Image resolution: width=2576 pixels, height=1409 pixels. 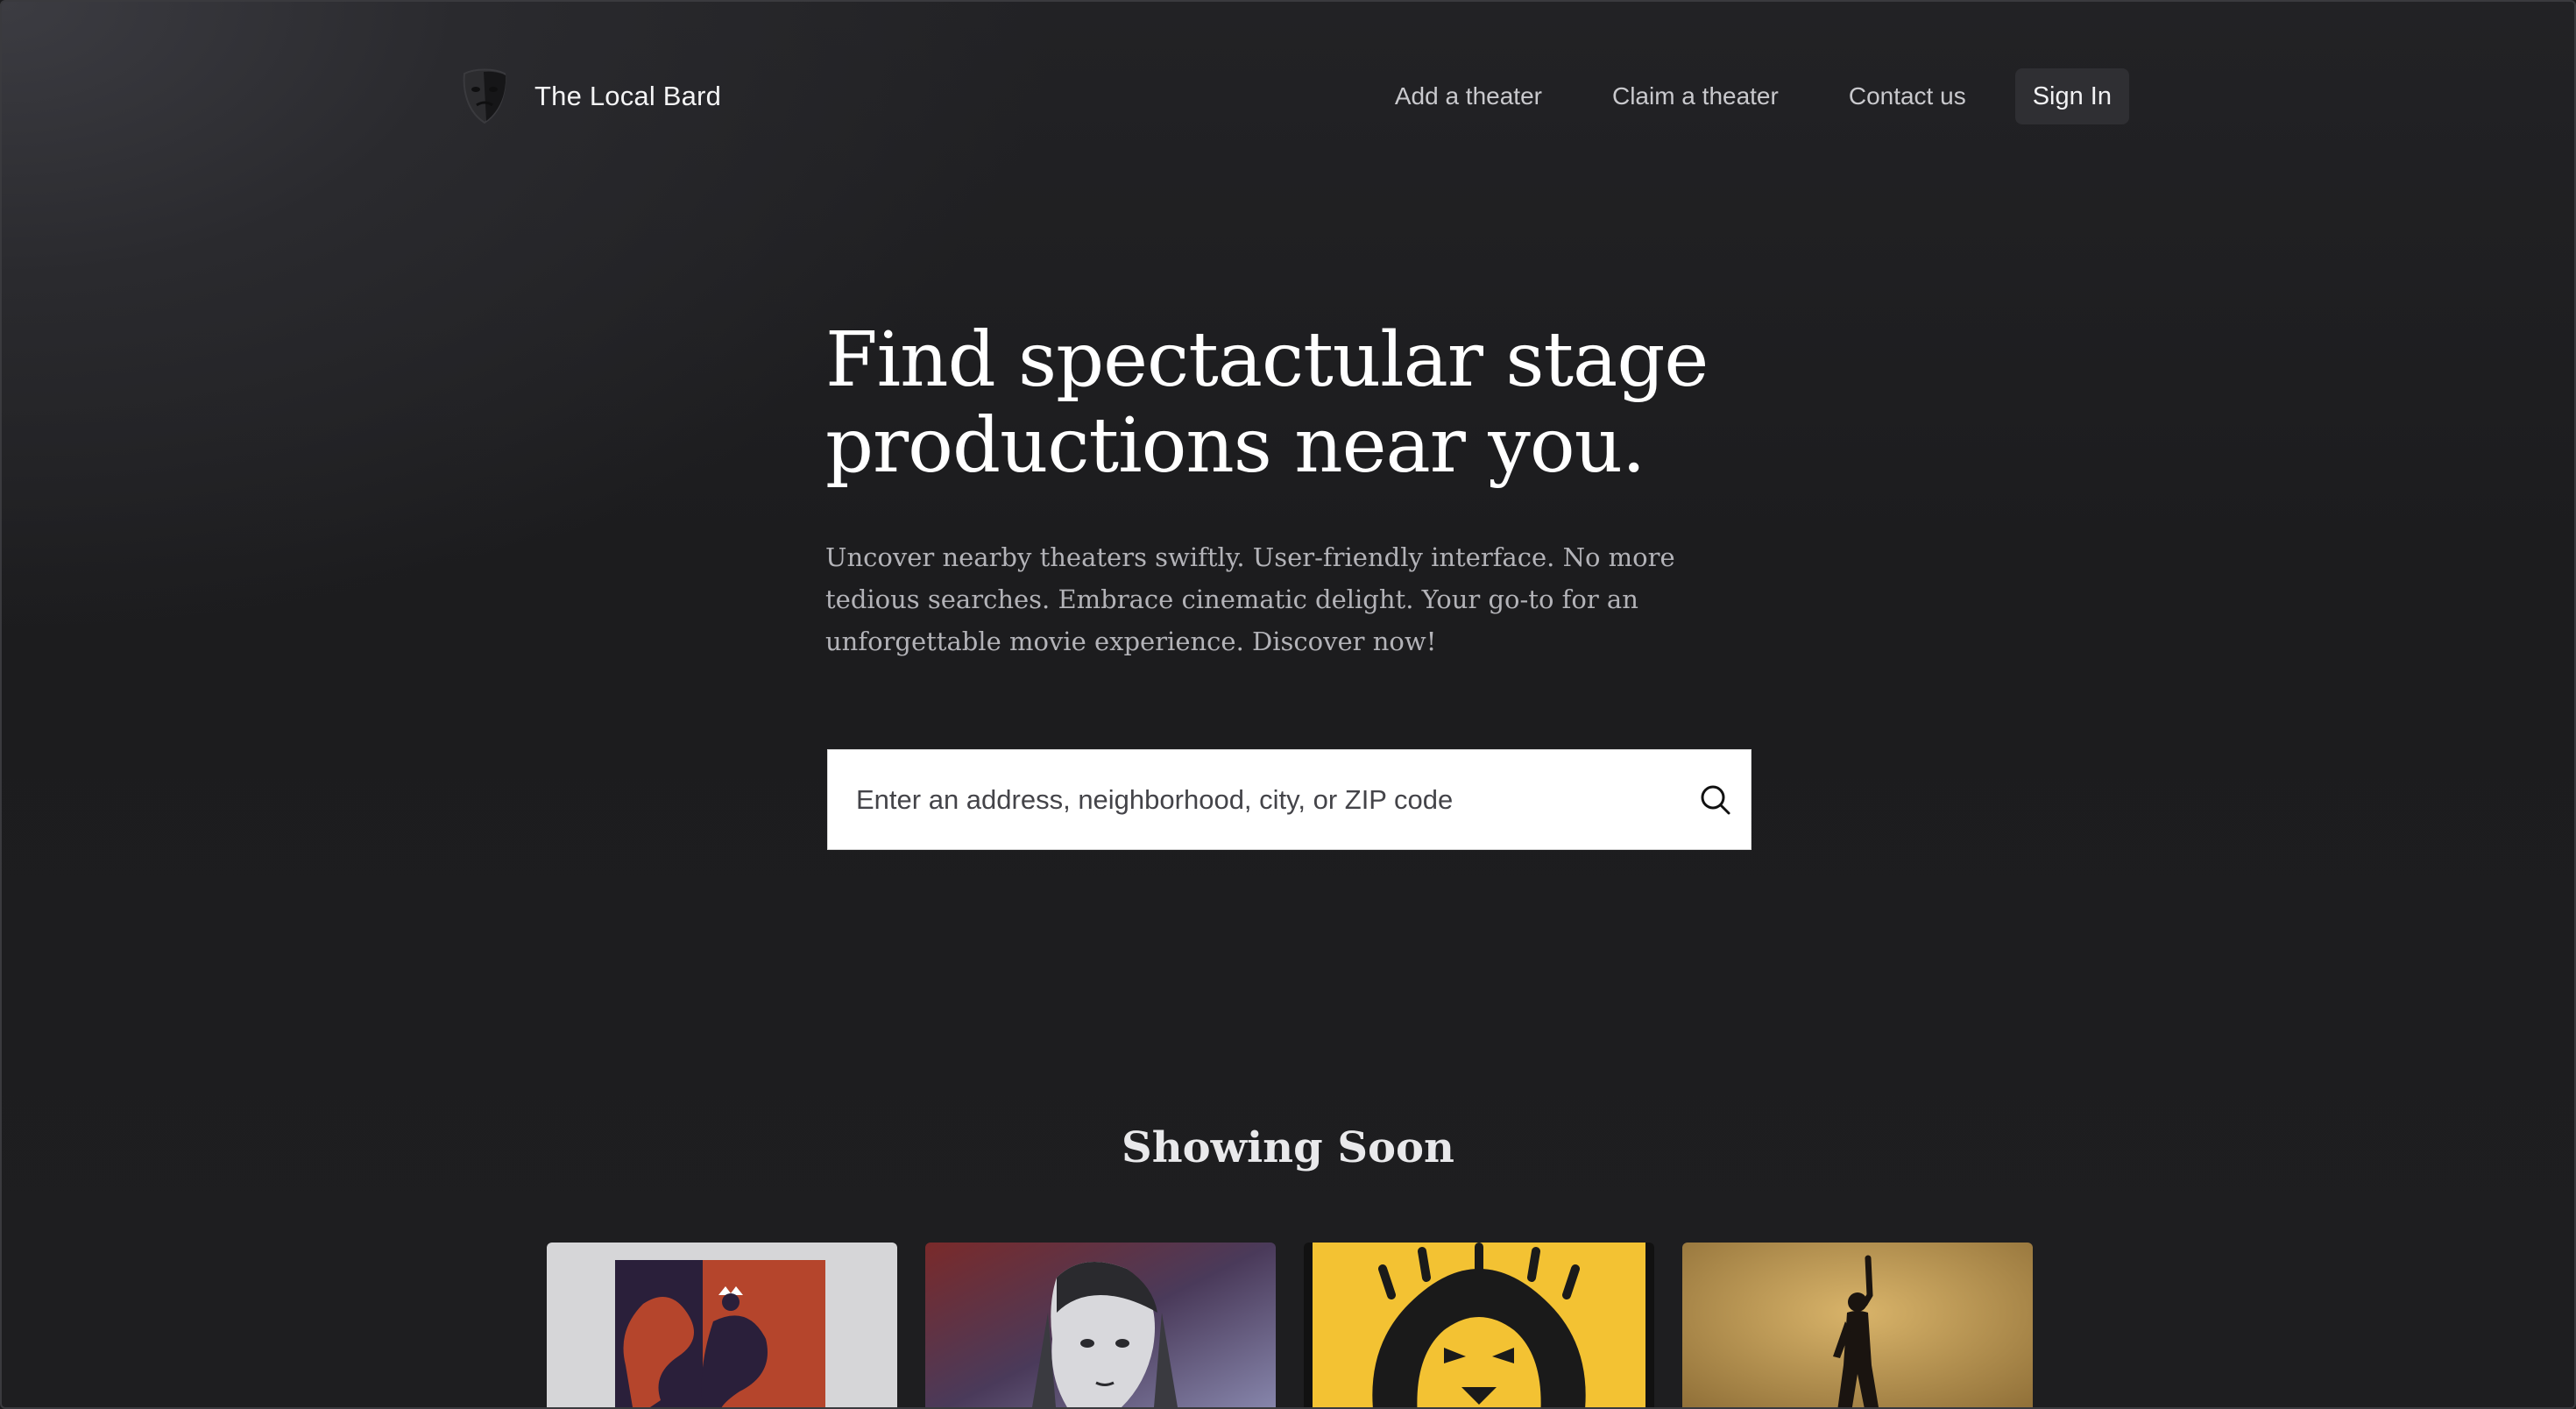 I want to click on poster-red-figure, so click(x=722, y=1325).